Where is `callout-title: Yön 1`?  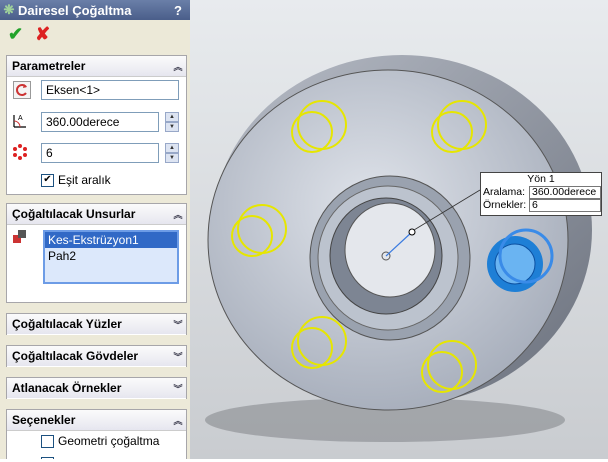 callout-title: Yön 1 is located at coordinates (541, 179).